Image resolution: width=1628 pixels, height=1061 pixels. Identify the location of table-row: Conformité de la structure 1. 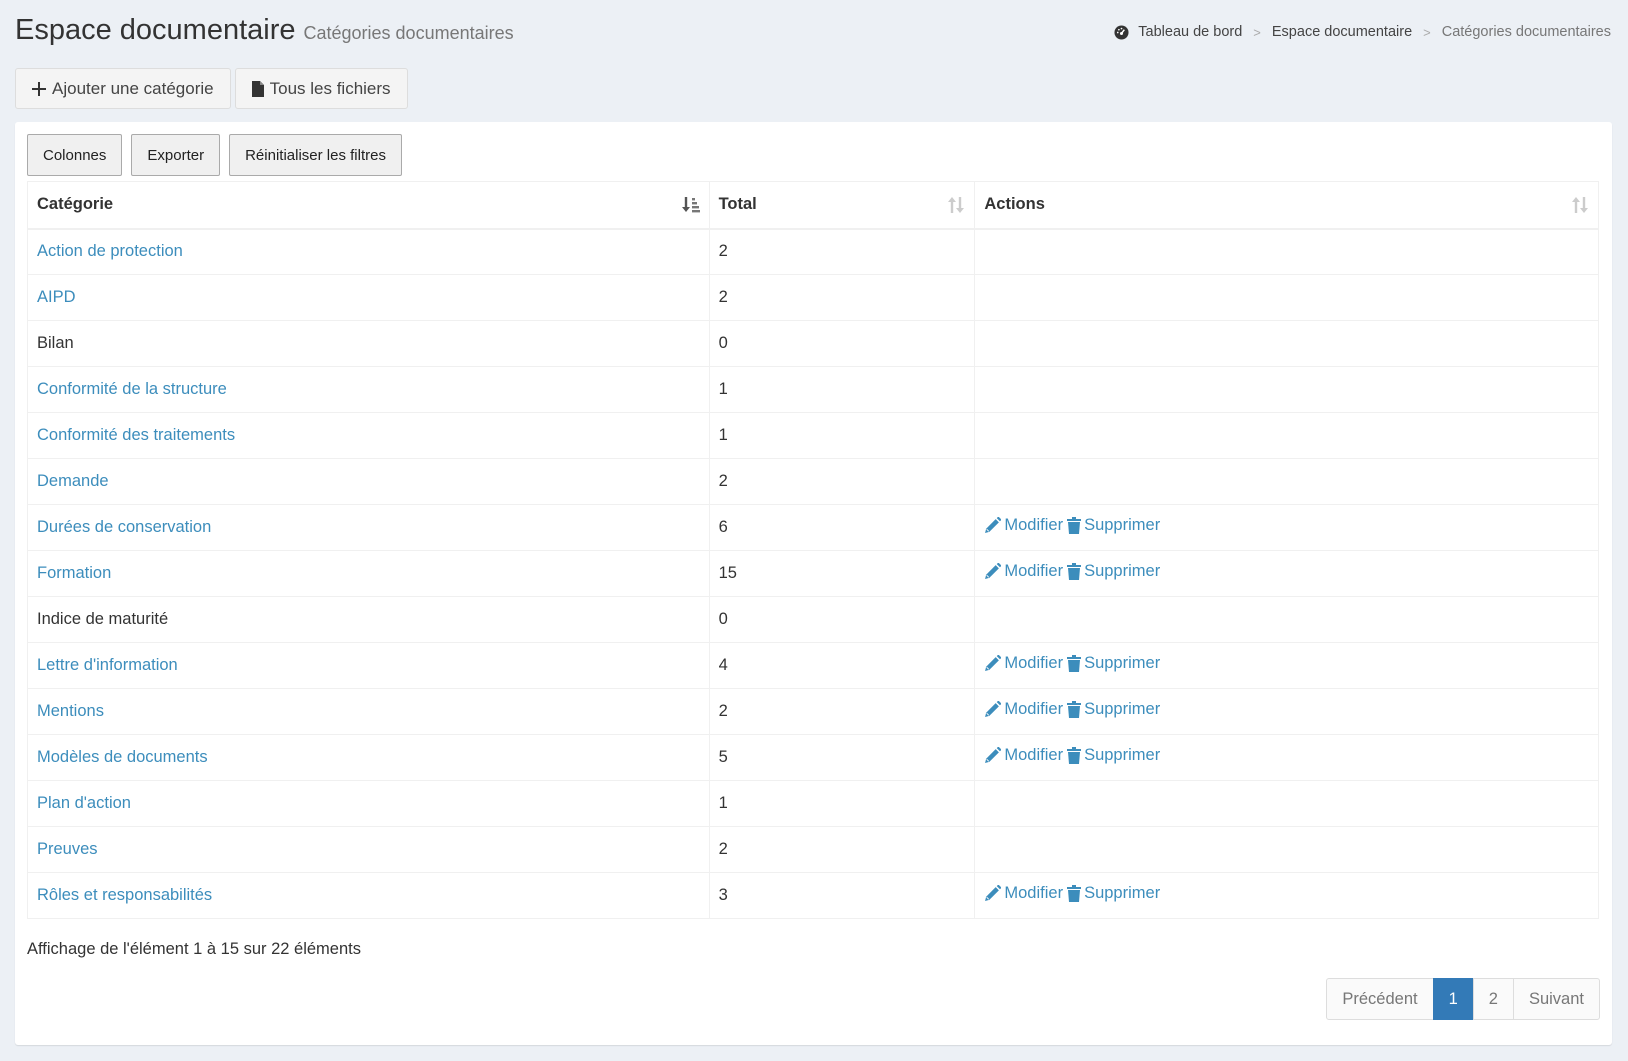
(813, 389).